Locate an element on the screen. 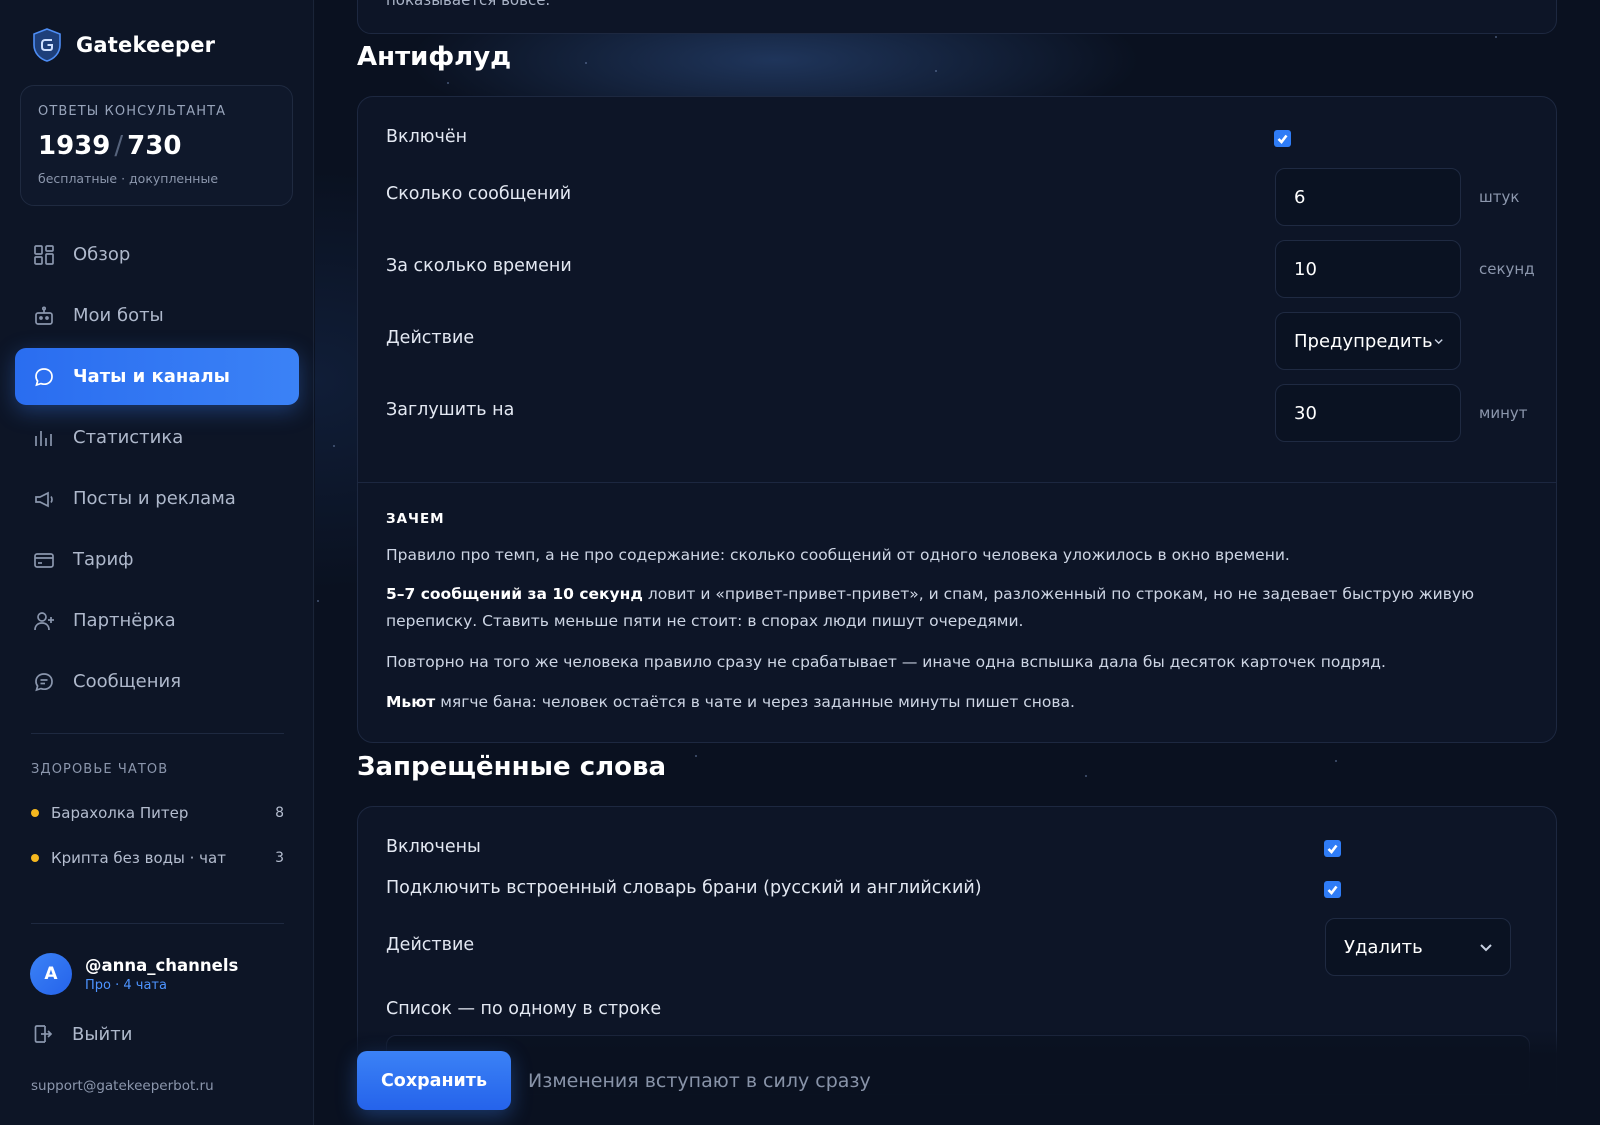 Image resolution: width=1600 pixels, height=1125 pixels. user-handle: @anna_channels is located at coordinates (162, 965).